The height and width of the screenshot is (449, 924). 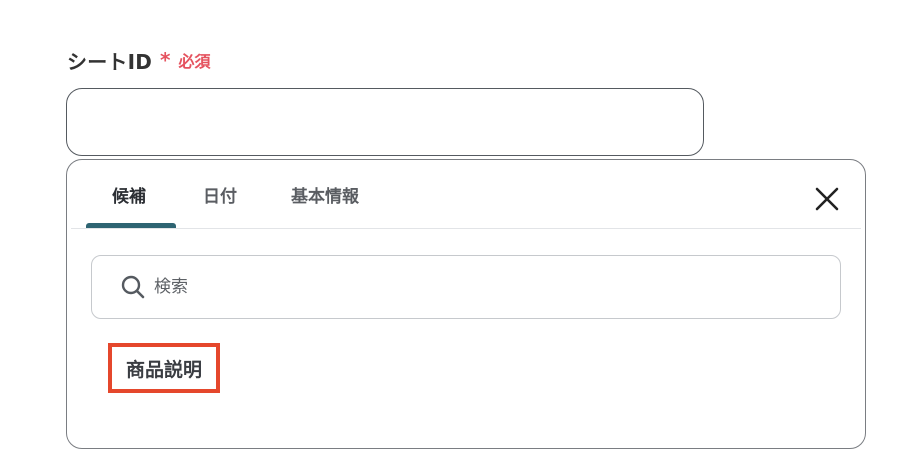 What do you see at coordinates (133, 287) in the screenshot?
I see `search-icon` at bounding box center [133, 287].